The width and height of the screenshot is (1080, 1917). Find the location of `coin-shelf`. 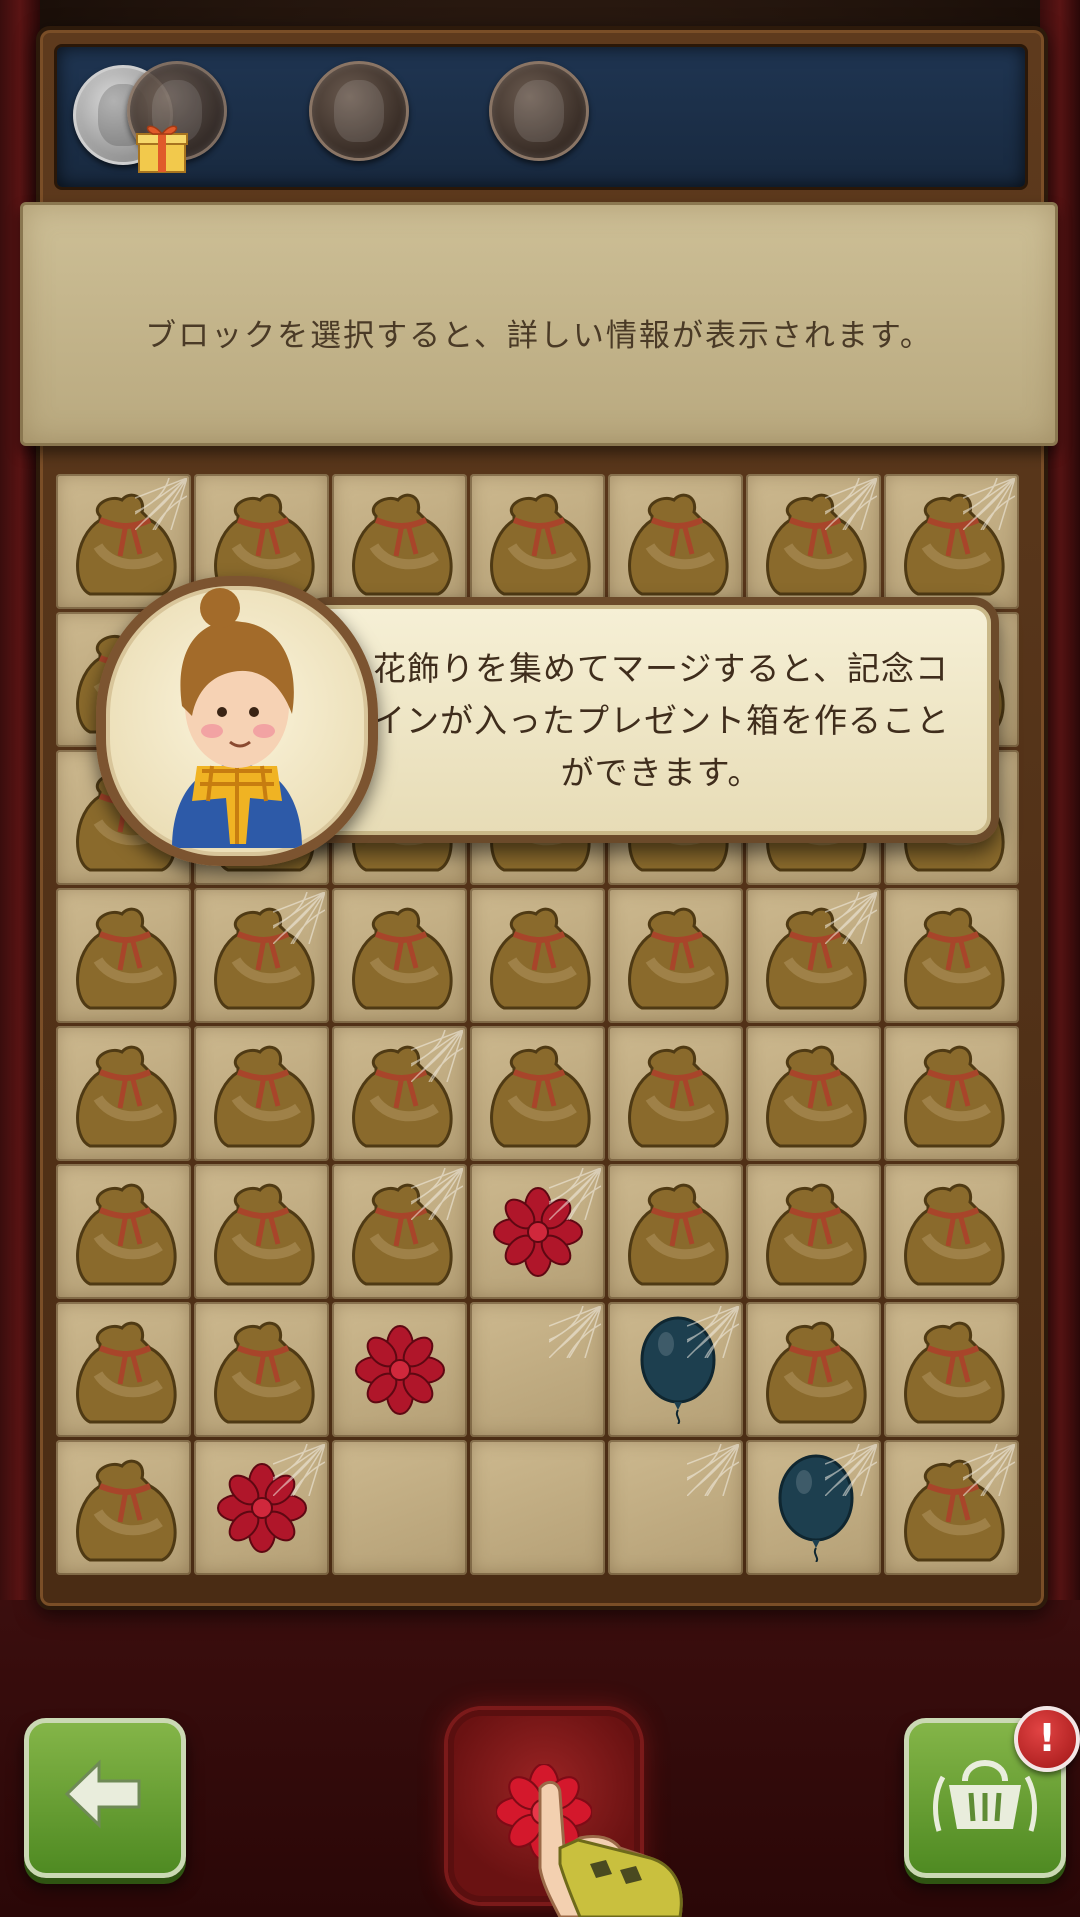

coin-shelf is located at coordinates (541, 117).